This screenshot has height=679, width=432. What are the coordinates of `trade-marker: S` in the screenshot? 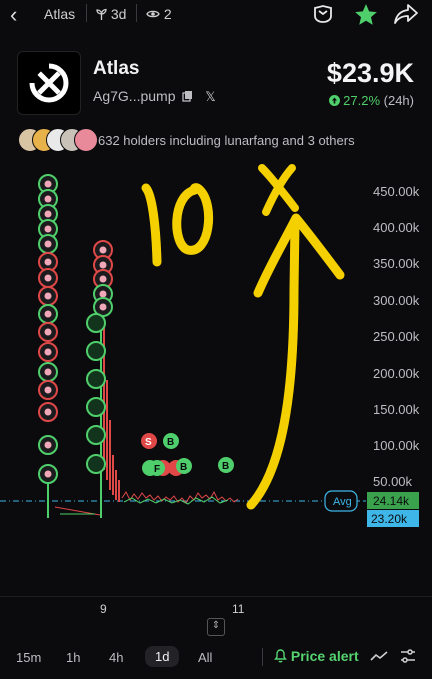 It's located at (149, 441).